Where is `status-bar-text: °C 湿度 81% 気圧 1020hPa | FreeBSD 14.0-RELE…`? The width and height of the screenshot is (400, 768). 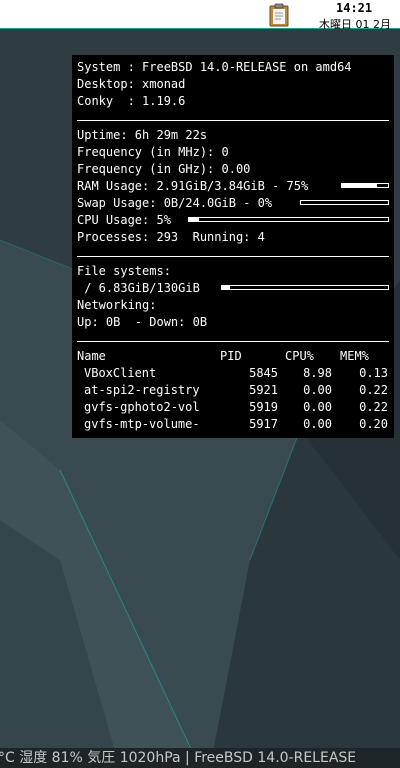 status-bar-text: °C 湿度 81% 気圧 1020hPa | FreeBSD 14.0-RELE… is located at coordinates (178, 758).